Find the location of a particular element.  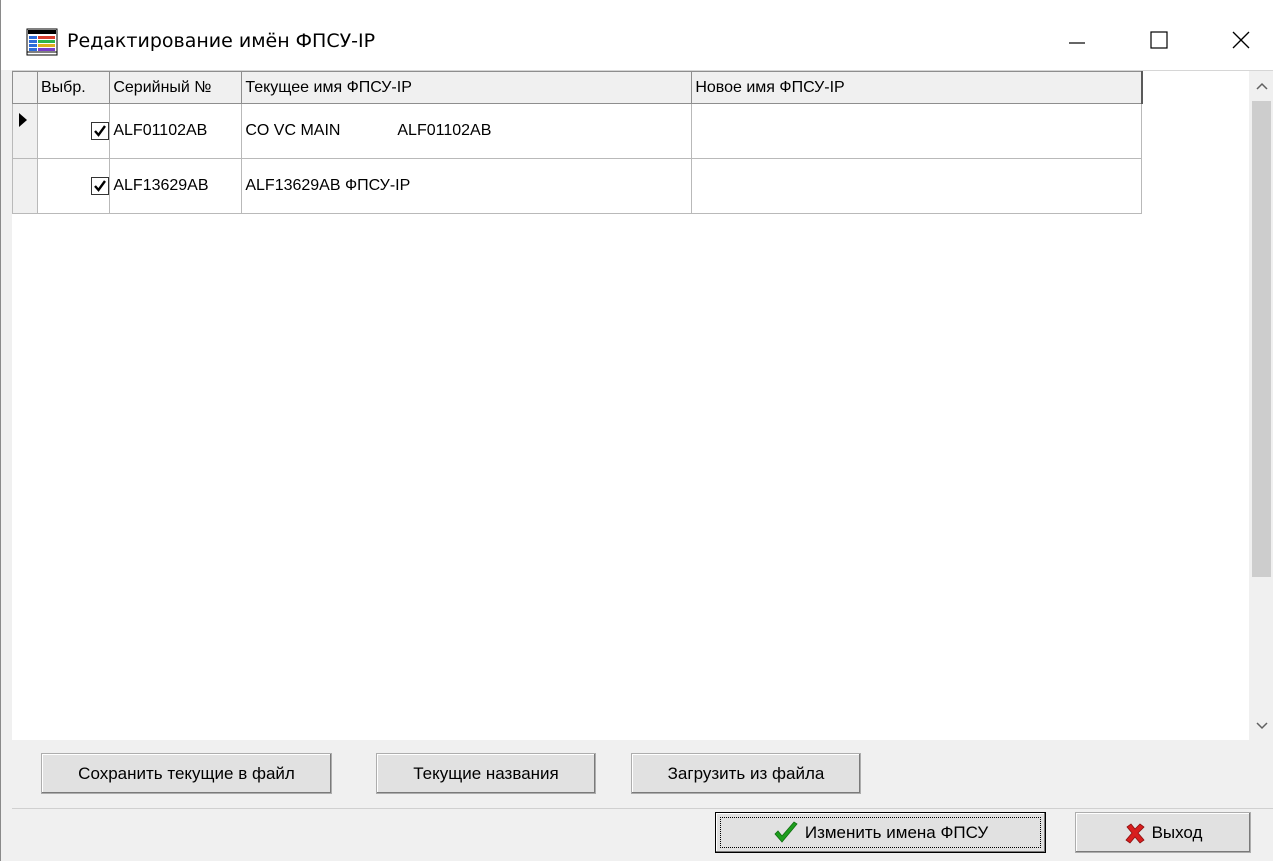

serial-cell: ALF01102AB is located at coordinates (176, 131).